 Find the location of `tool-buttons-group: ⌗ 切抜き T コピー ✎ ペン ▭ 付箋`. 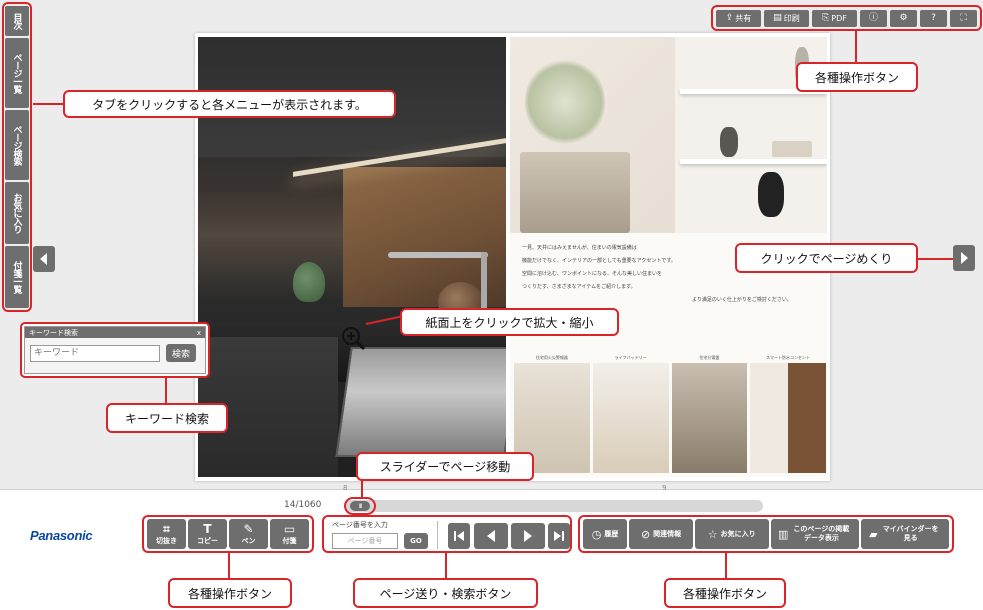

tool-buttons-group: ⌗ 切抜き T コピー ✎ ペン ▭ 付箋 is located at coordinates (228, 534).